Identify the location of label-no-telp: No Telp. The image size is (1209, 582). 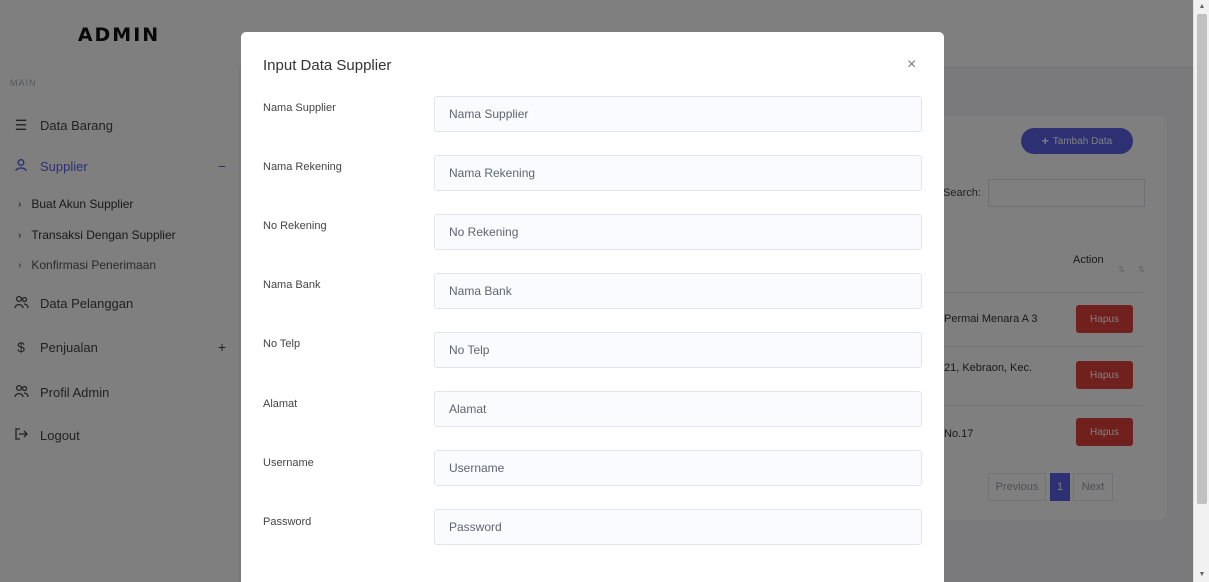
(282, 344).